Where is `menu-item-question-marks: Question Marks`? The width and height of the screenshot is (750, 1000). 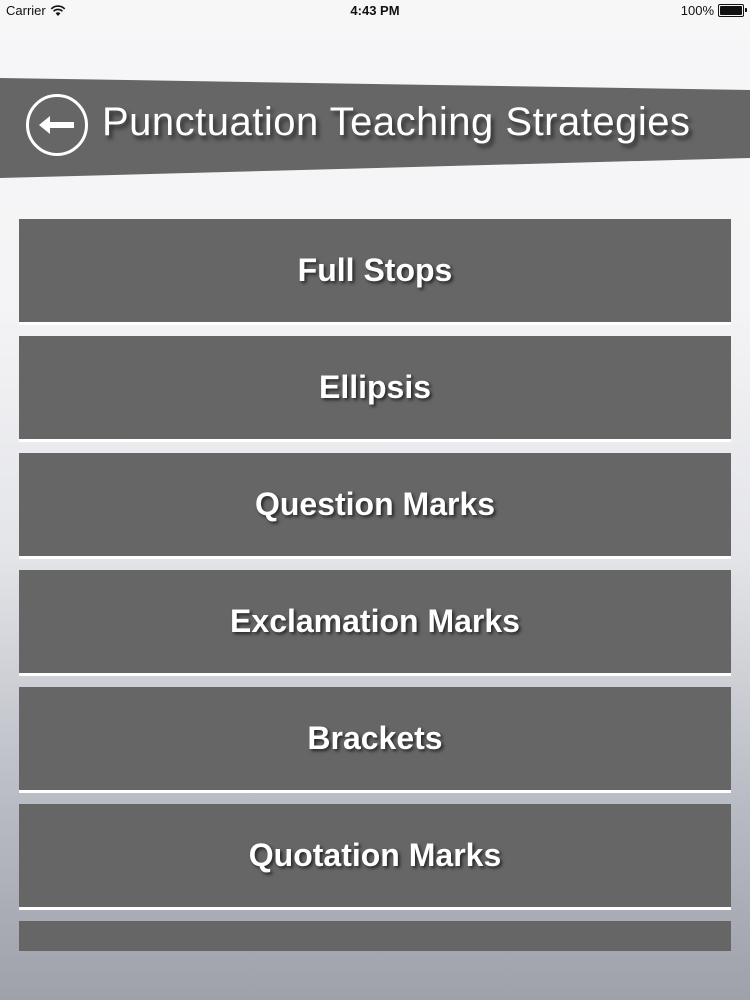 menu-item-question-marks: Question Marks is located at coordinates (375, 506).